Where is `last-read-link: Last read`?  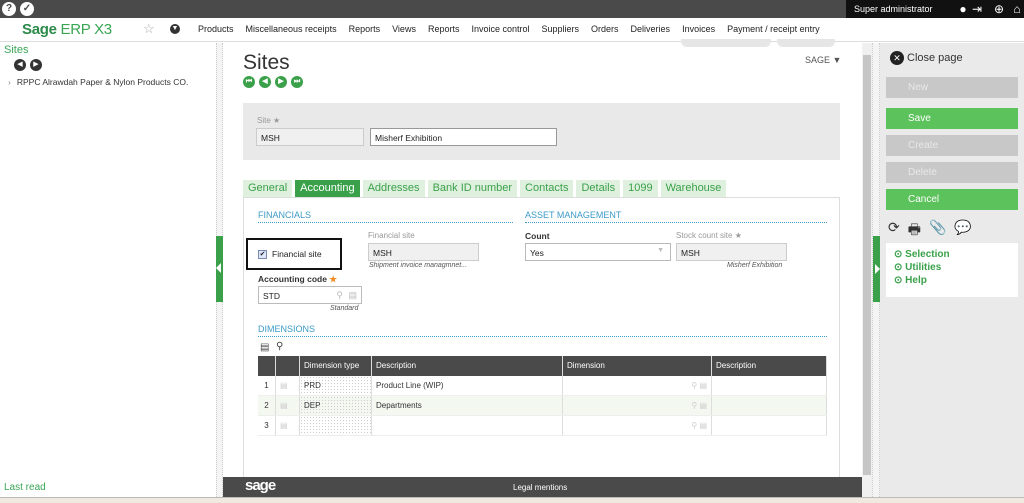
last-read-link: Last read is located at coordinates (25, 487).